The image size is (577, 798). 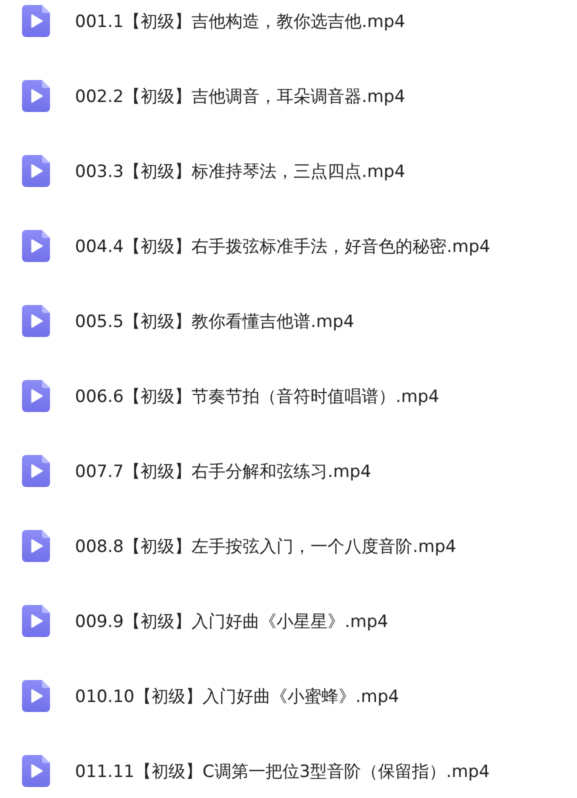 What do you see at coordinates (240, 21) in the screenshot?
I see `file-name: 001.1【初级】吉他构造，教你选吉他.mp4` at bounding box center [240, 21].